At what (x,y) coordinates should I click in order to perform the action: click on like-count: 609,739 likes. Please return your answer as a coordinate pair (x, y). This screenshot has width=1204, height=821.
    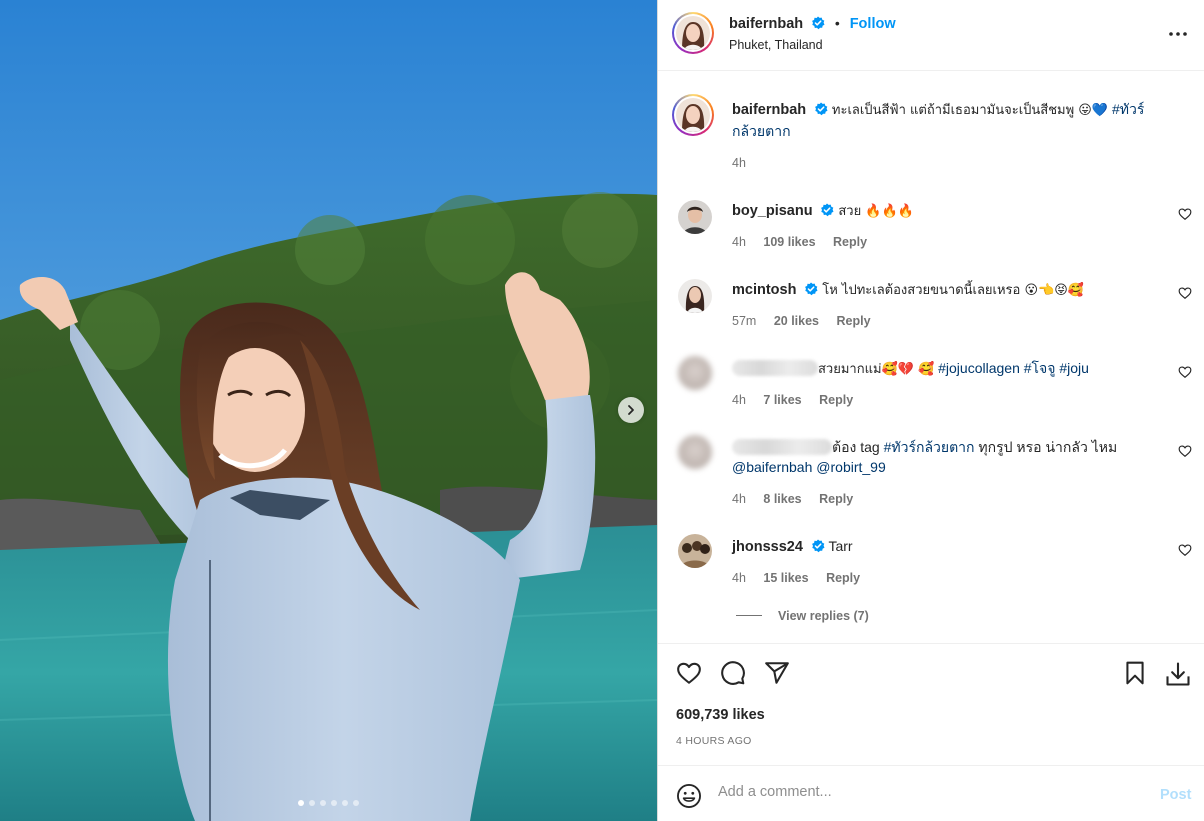
    Looking at the image, I should click on (720, 715).